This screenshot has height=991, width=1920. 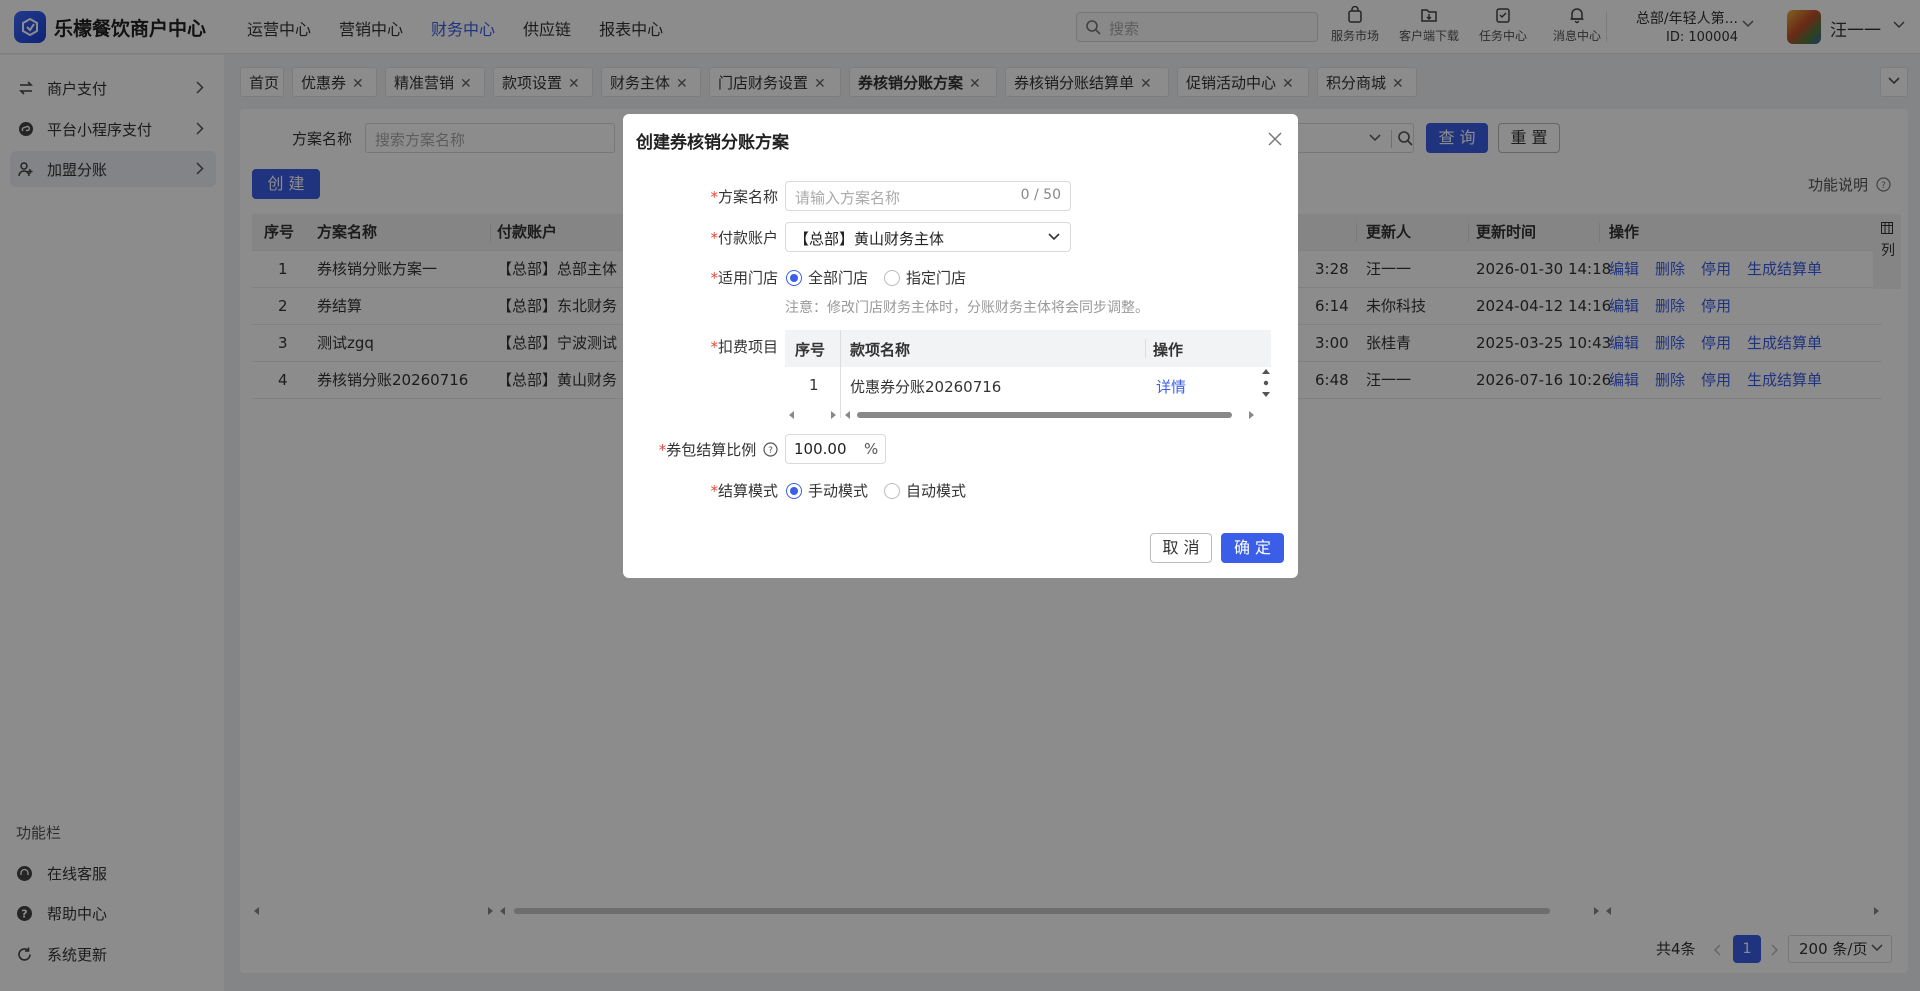 What do you see at coordinates (880, 350) in the screenshot?
I see `fee-header-name: 款项名称` at bounding box center [880, 350].